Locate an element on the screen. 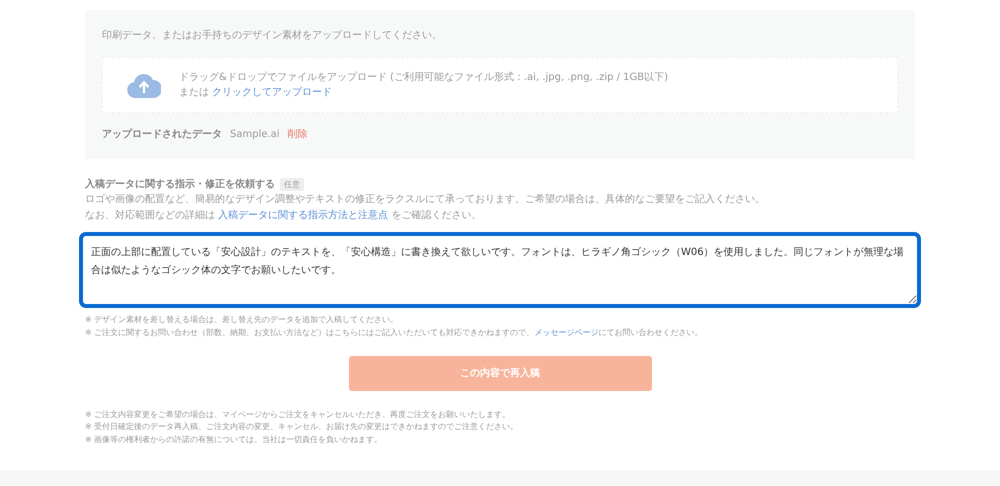  note-text: ※ ご注文に関するお問い合わせ（部数、納期、お支払い方法など）はこちらにはご記入いただいても対応できかねますので、メッセージページにてお問い合わせください。 is located at coordinates (394, 332).